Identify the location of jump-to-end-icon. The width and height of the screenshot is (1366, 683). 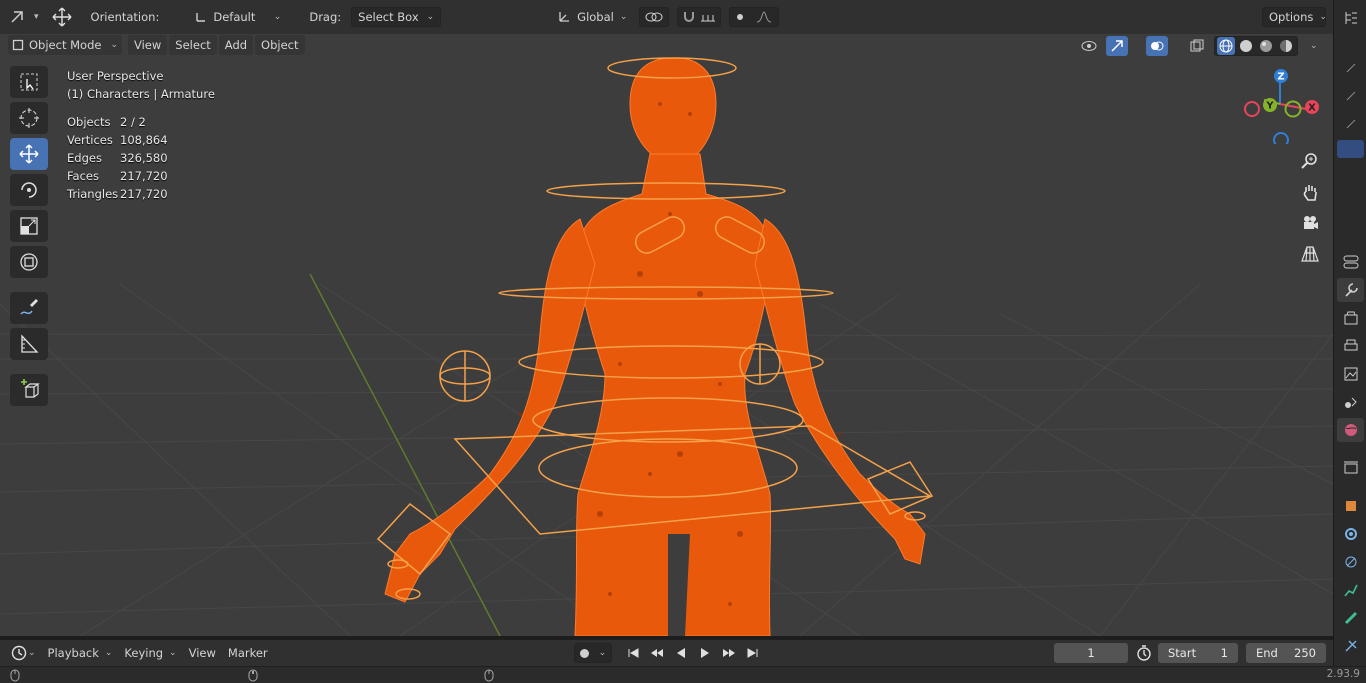
(753, 653).